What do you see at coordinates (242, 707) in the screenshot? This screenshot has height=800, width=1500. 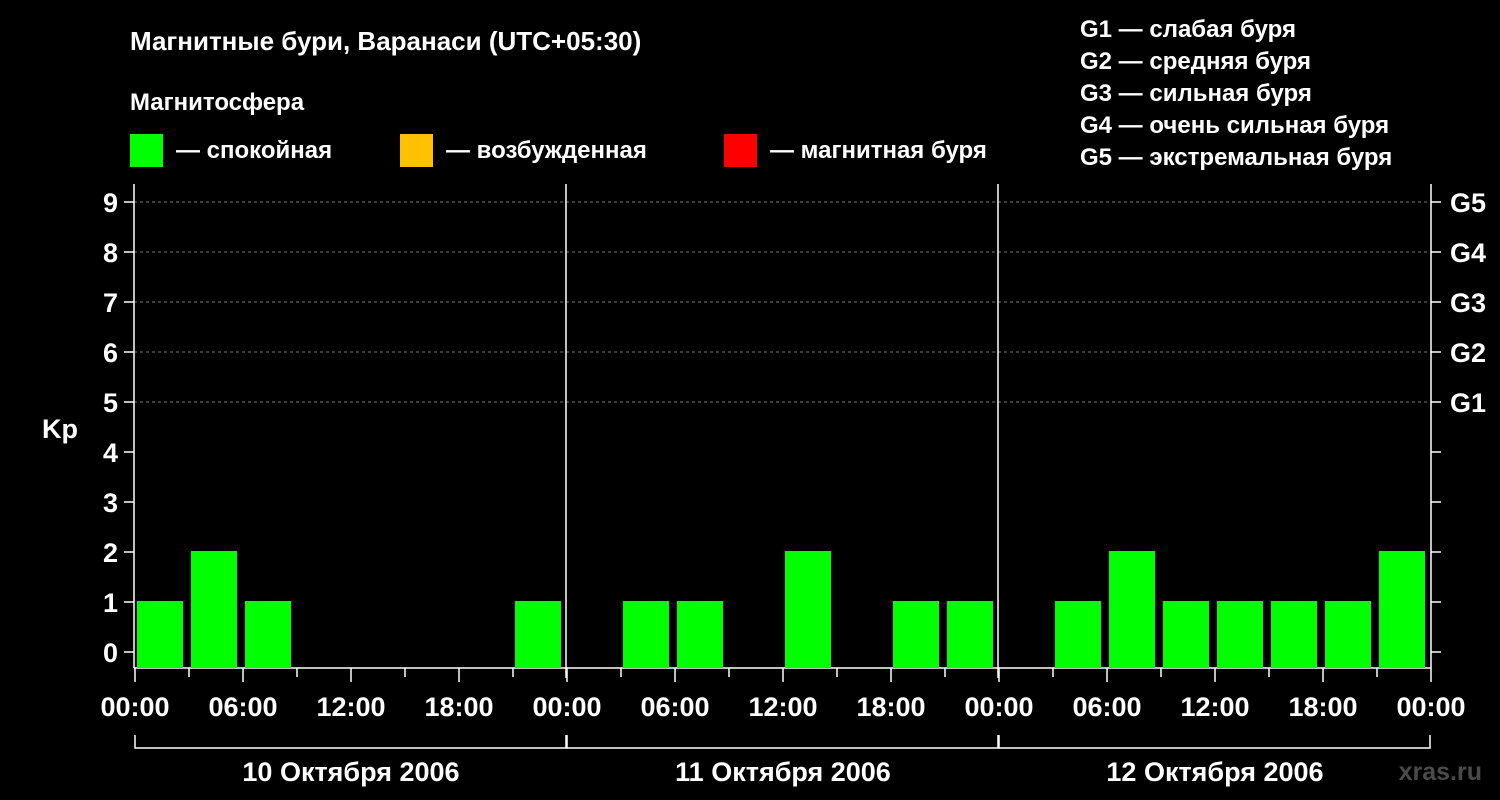 I see `x-tick-label-1: 06:00` at bounding box center [242, 707].